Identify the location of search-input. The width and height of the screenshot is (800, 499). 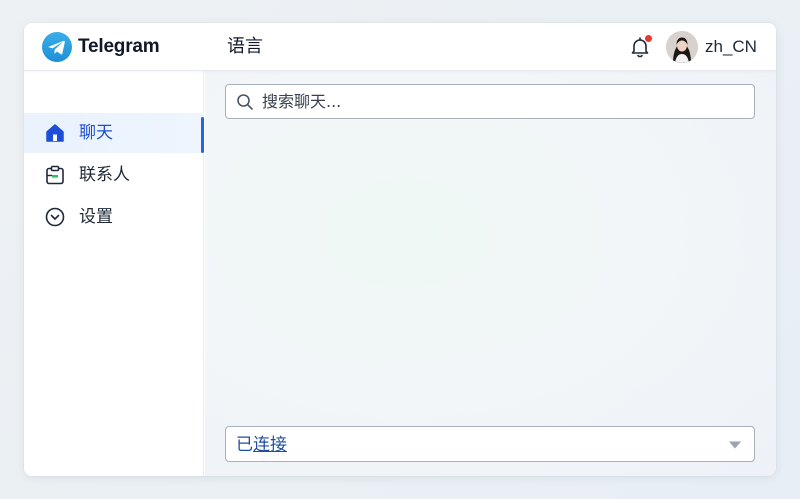
(502, 101).